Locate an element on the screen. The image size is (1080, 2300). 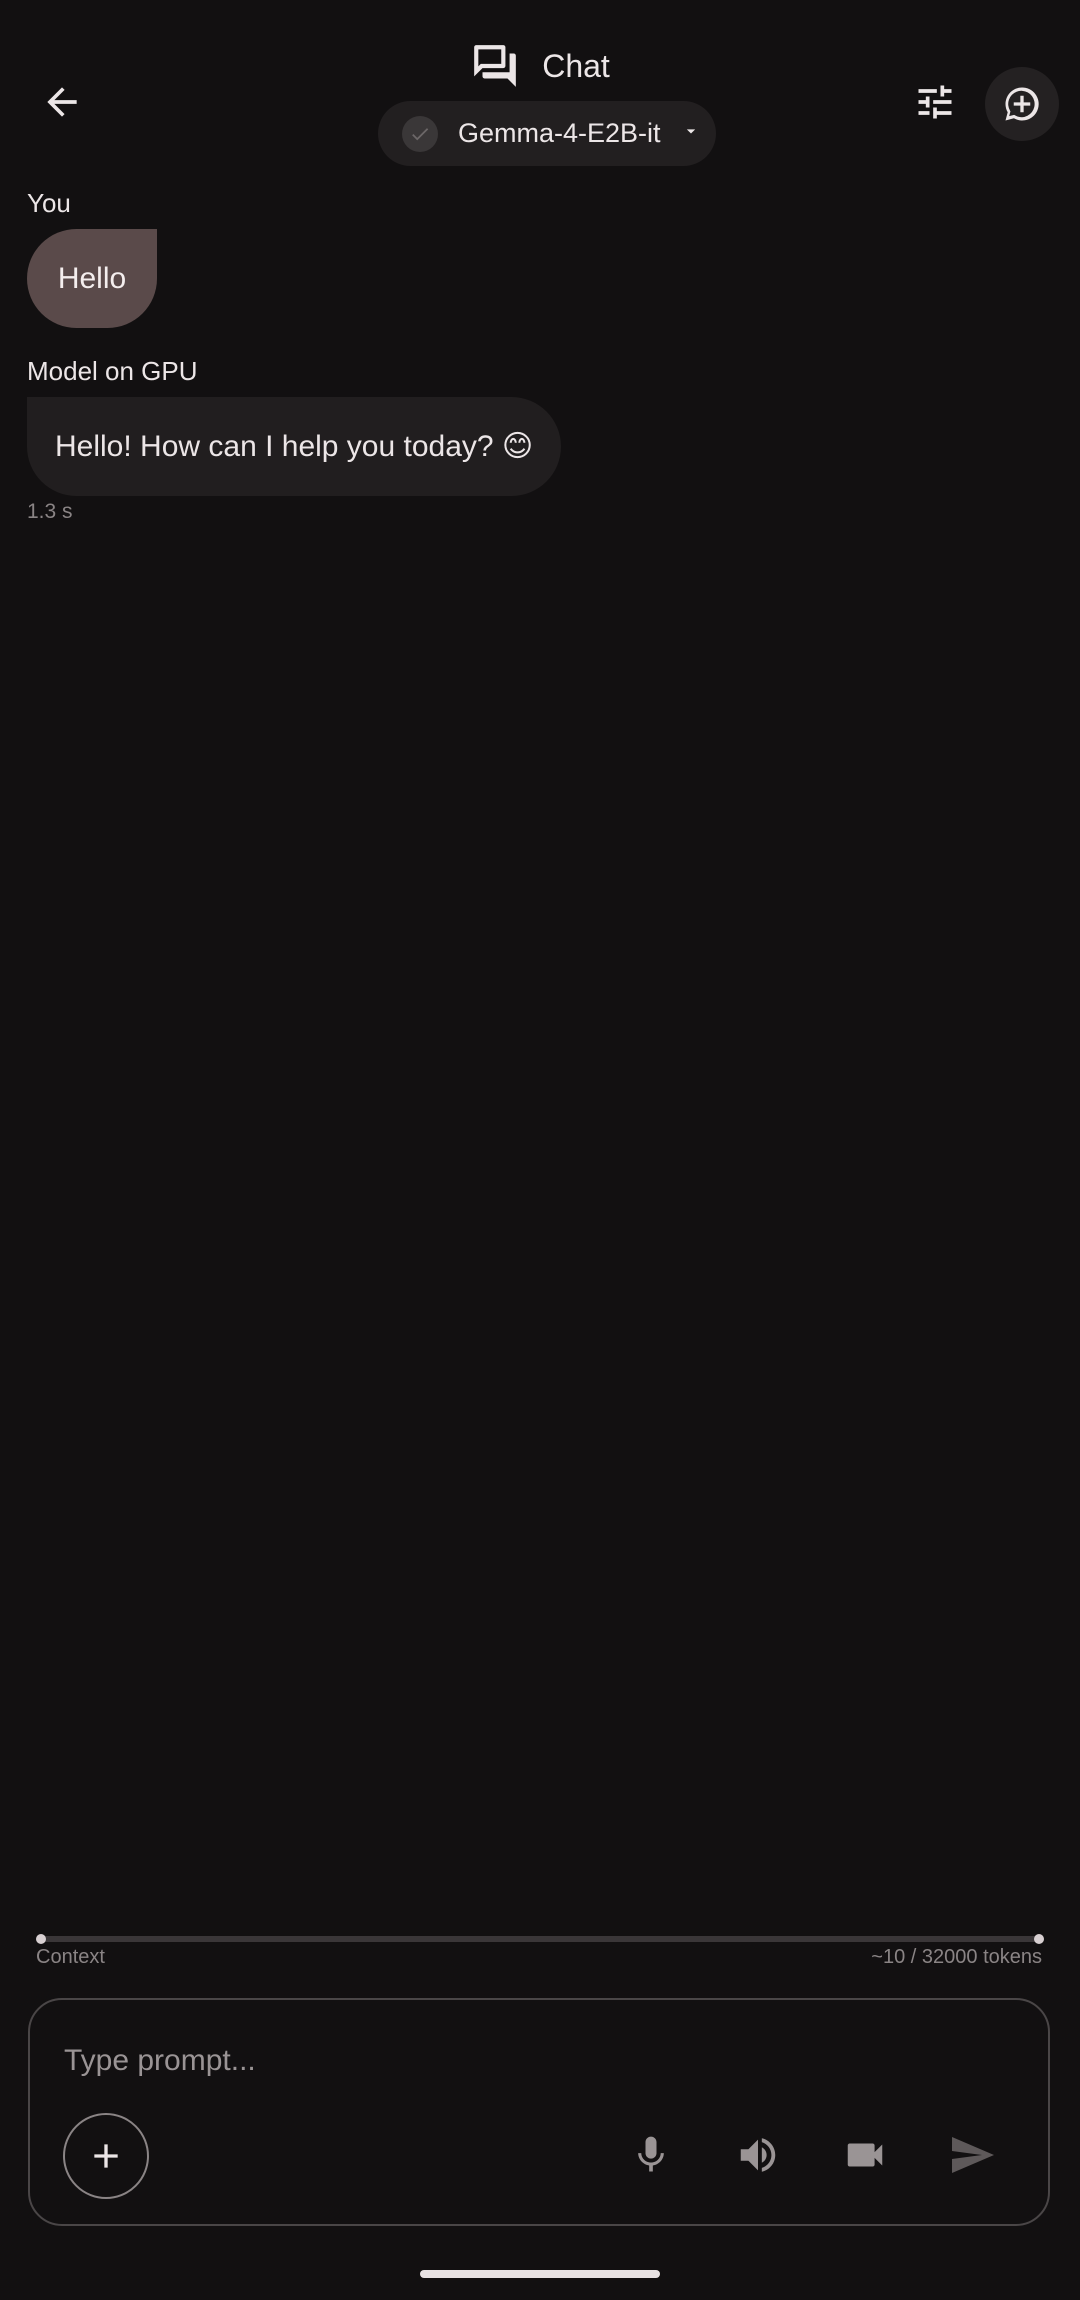
microphone-icon is located at coordinates (651, 2154).